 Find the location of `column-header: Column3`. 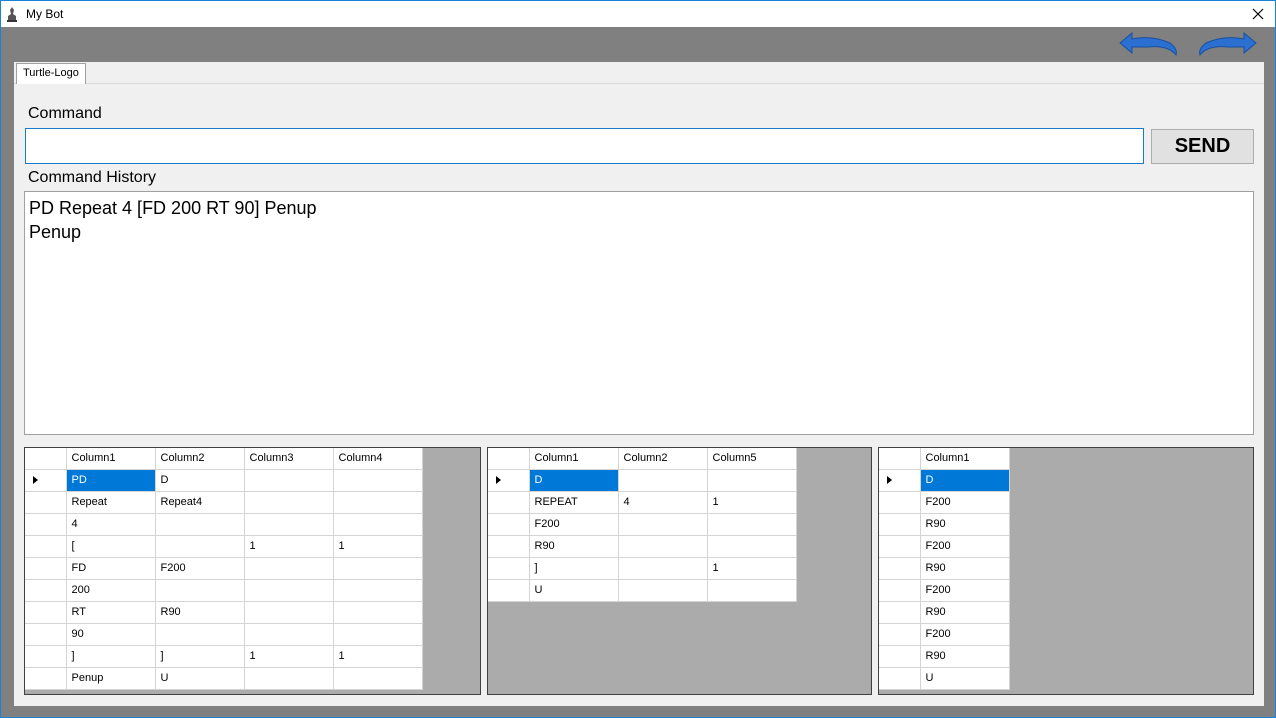

column-header: Column3 is located at coordinates (289, 459).